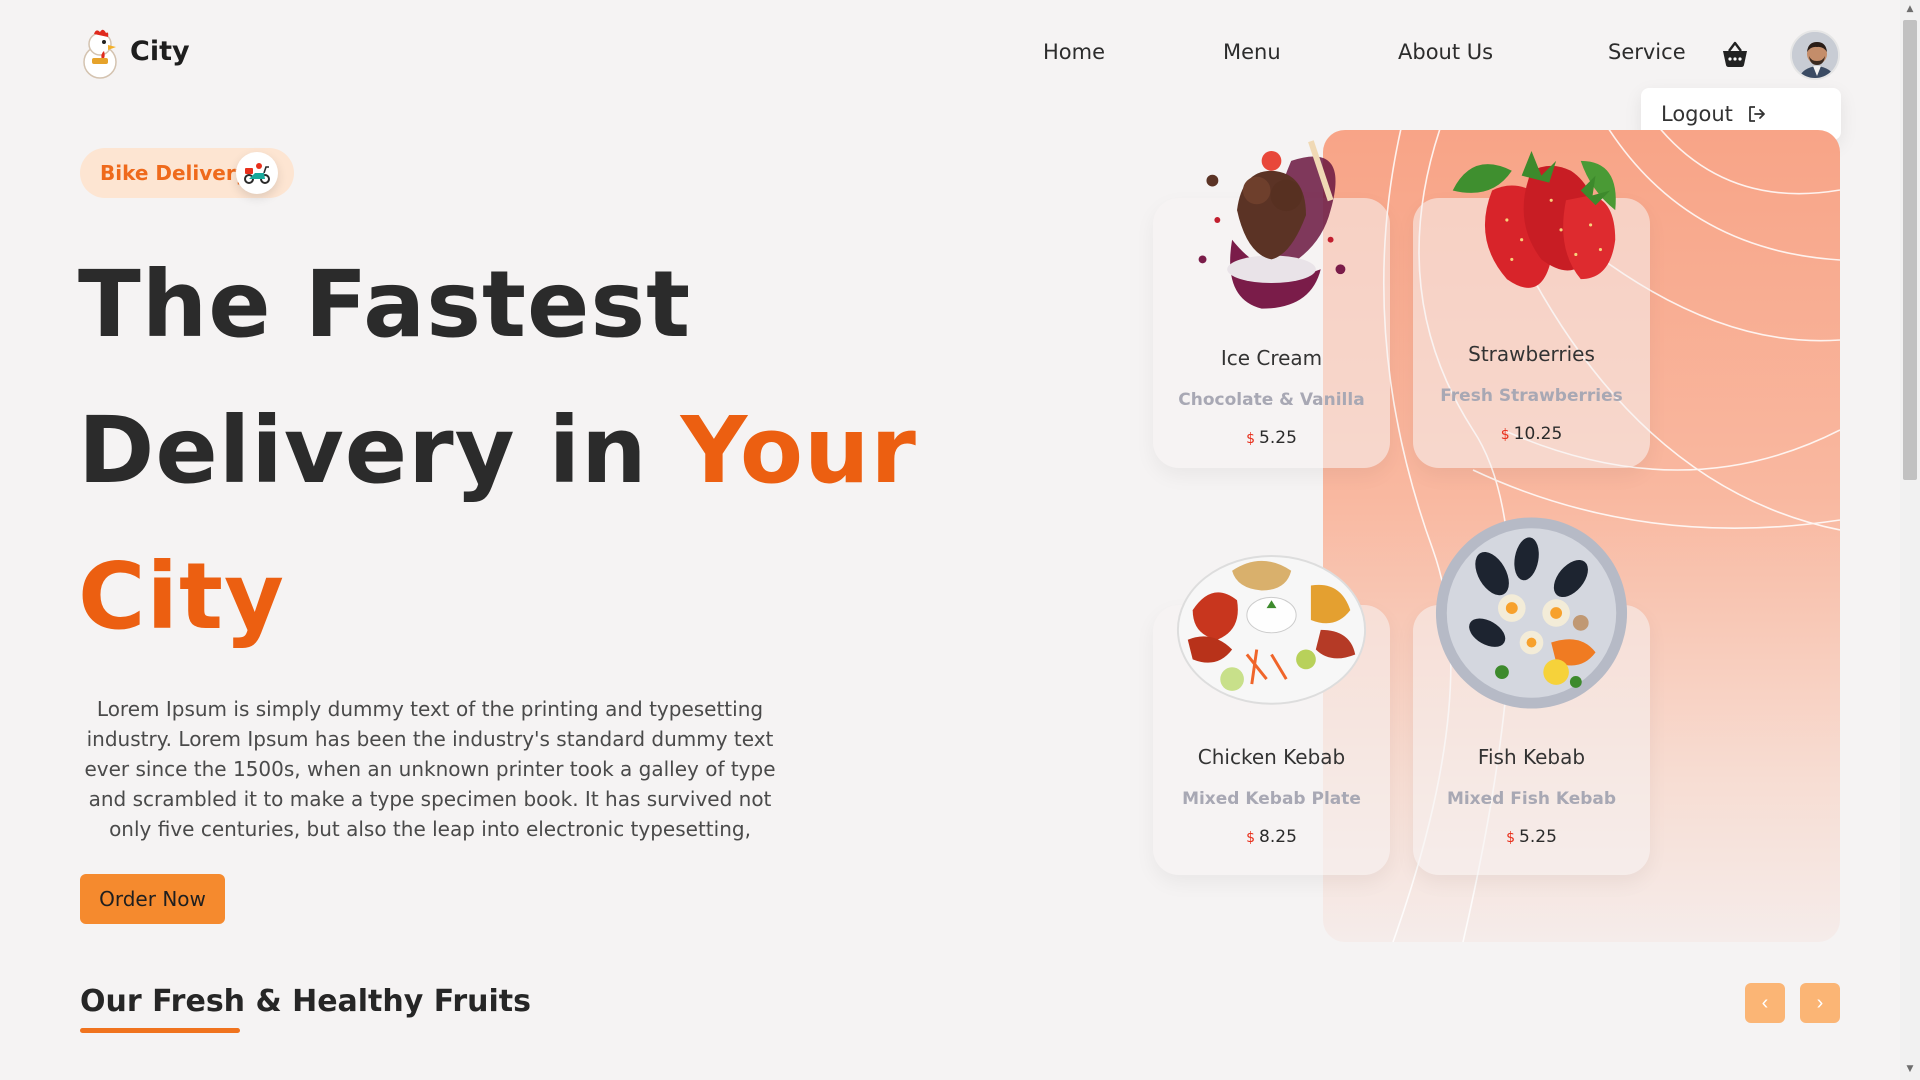  I want to click on carousel-next-button: ›, so click(1820, 1003).